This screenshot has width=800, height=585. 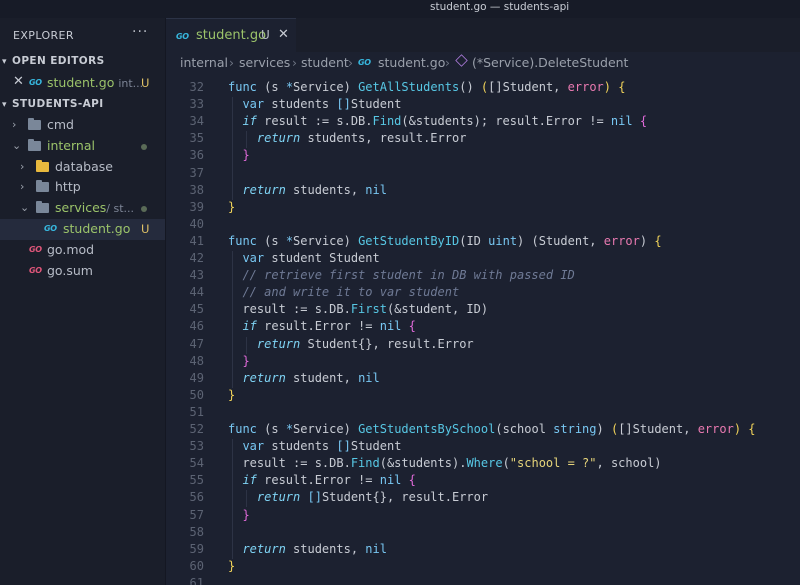 What do you see at coordinates (387, 121) in the screenshot?
I see `code-token: Find` at bounding box center [387, 121].